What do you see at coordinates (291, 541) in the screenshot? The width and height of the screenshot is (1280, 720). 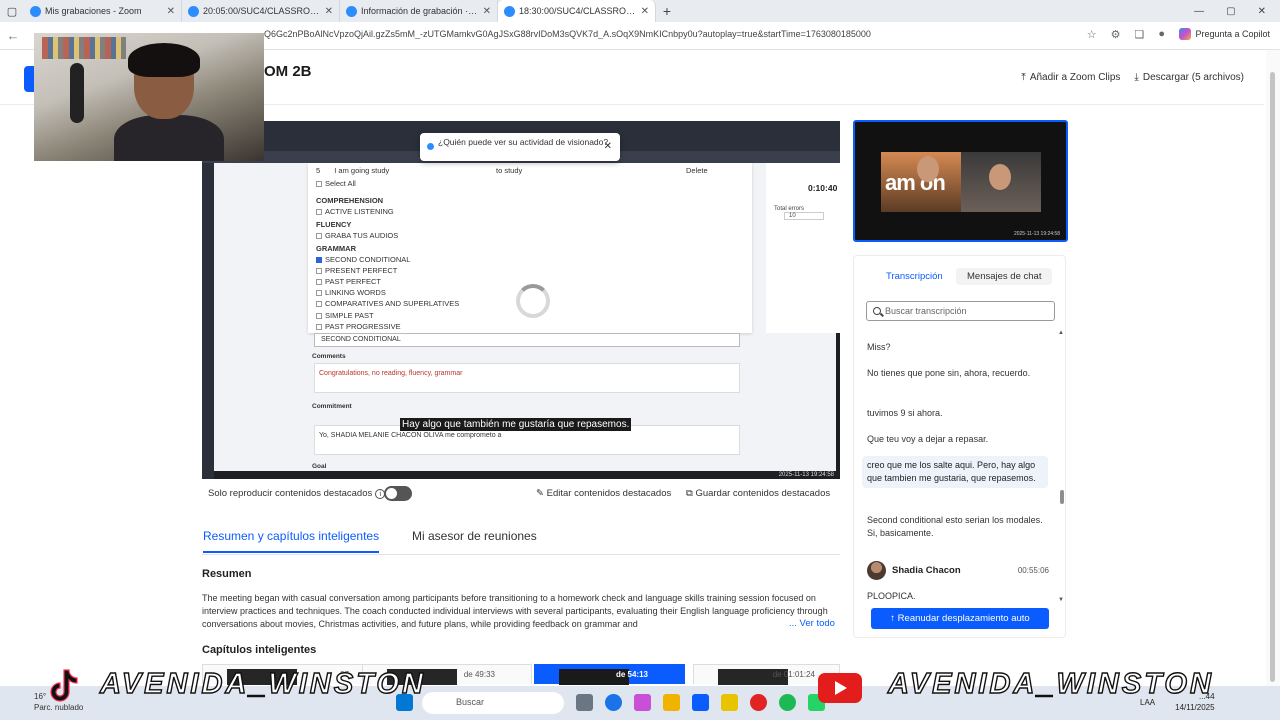 I see `tab-smart-summary: Resumen y capítulos inteligentes` at bounding box center [291, 541].